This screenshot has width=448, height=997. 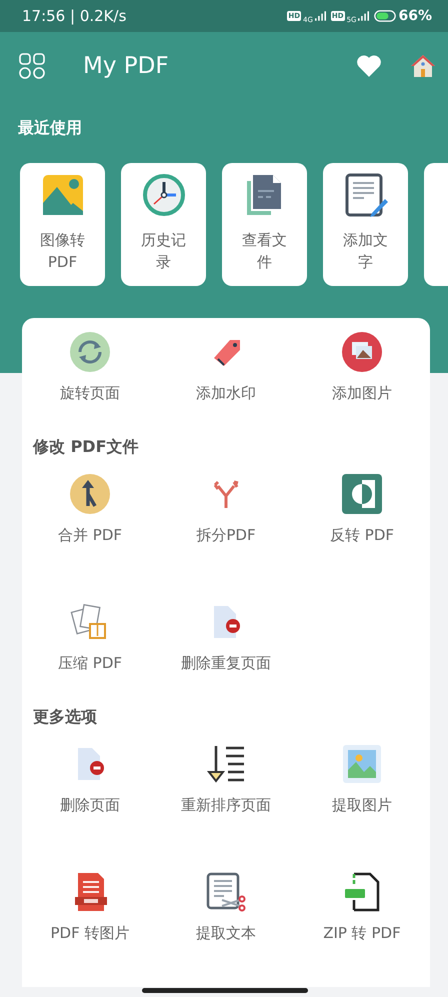 What do you see at coordinates (163, 251) in the screenshot?
I see `card-label: 历史记录` at bounding box center [163, 251].